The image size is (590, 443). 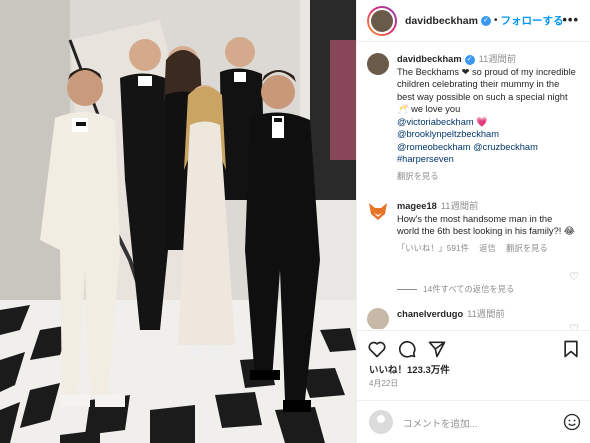 What do you see at coordinates (407, 349) in the screenshot?
I see `comment-icon` at bounding box center [407, 349].